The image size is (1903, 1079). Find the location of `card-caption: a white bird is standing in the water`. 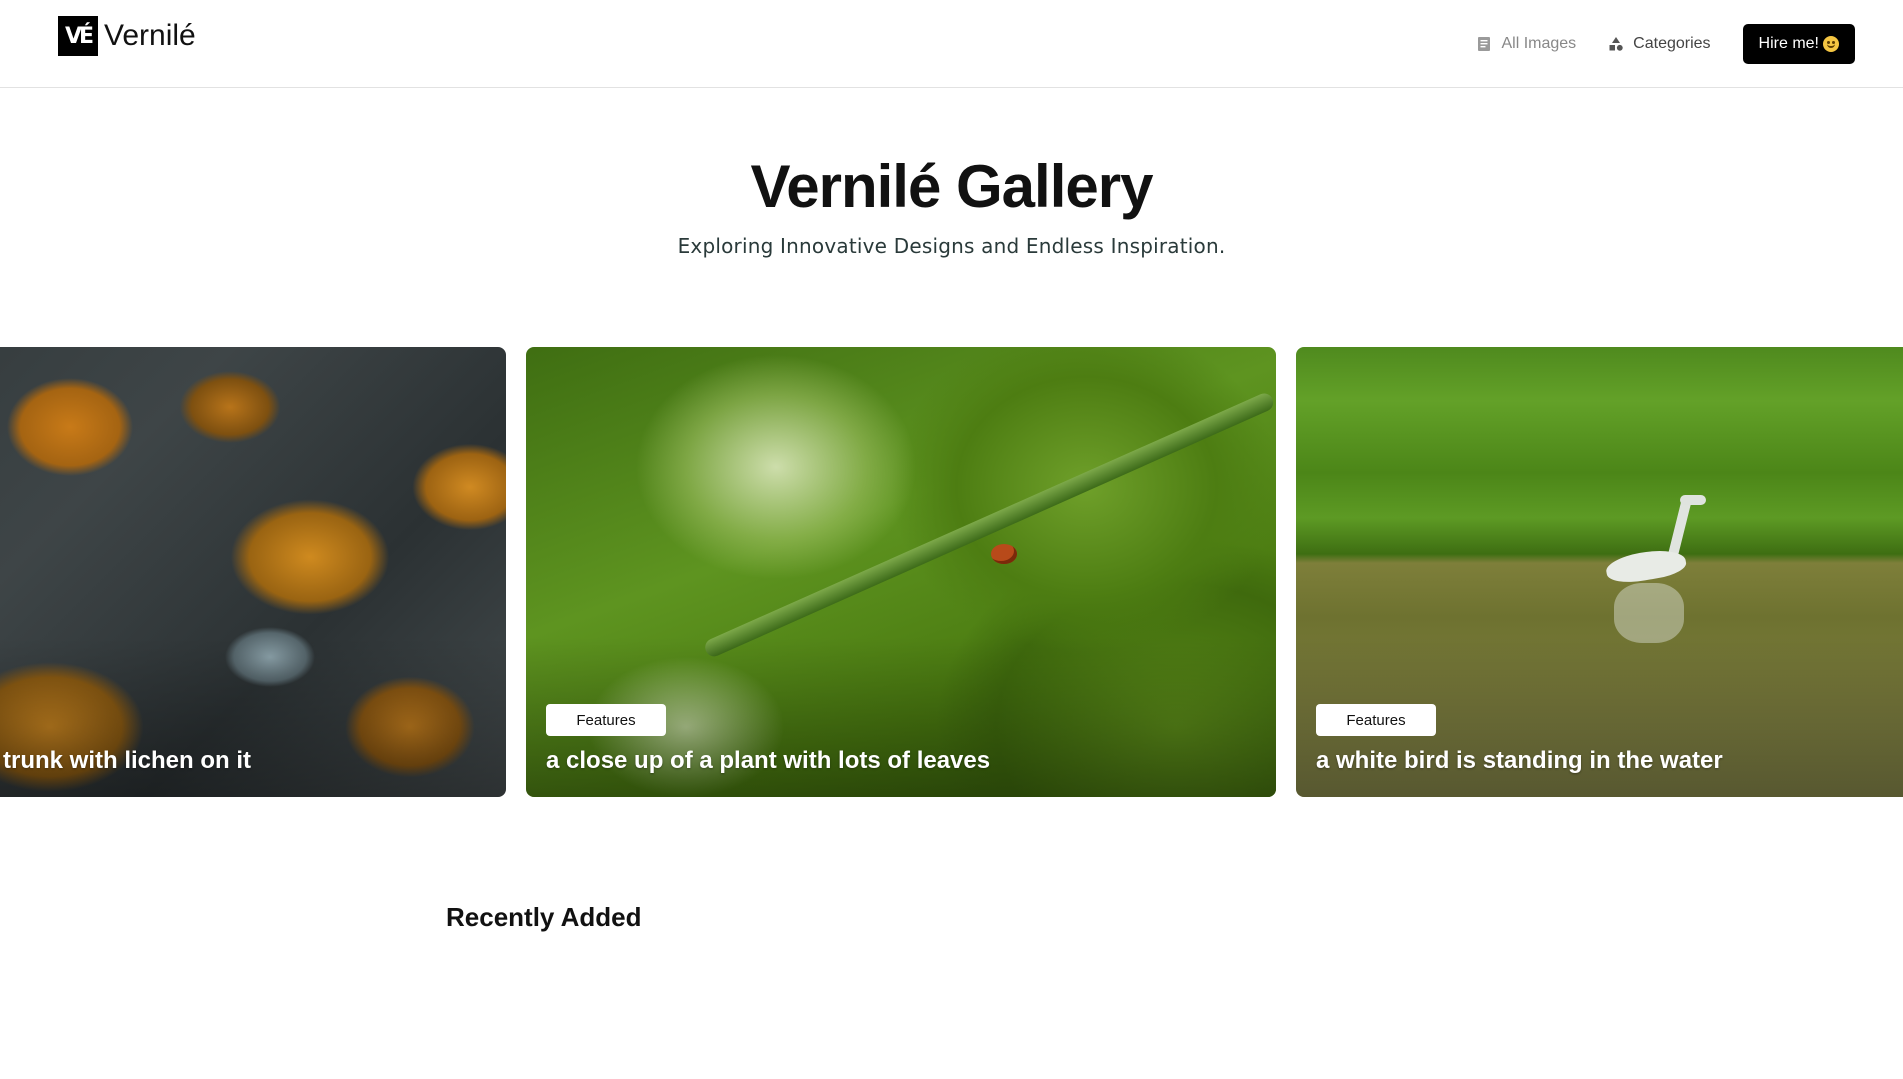

card-caption: a white bird is standing in the water is located at coordinates (1519, 760).